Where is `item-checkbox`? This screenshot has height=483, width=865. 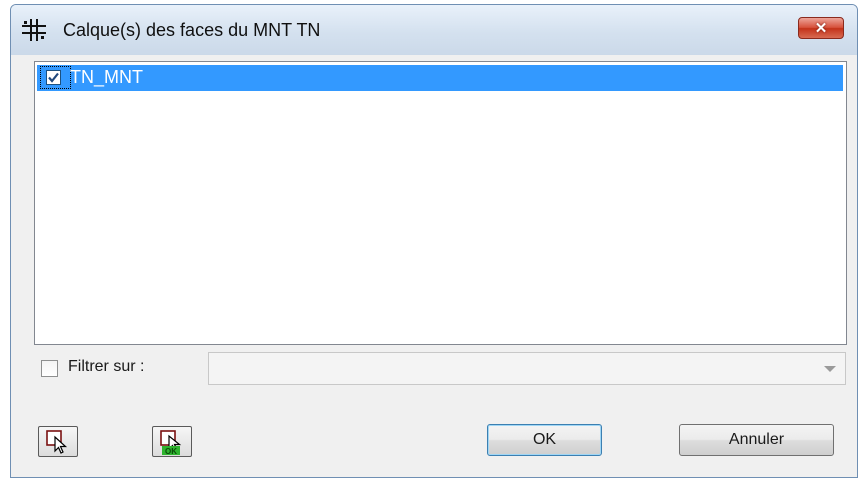 item-checkbox is located at coordinates (53, 77).